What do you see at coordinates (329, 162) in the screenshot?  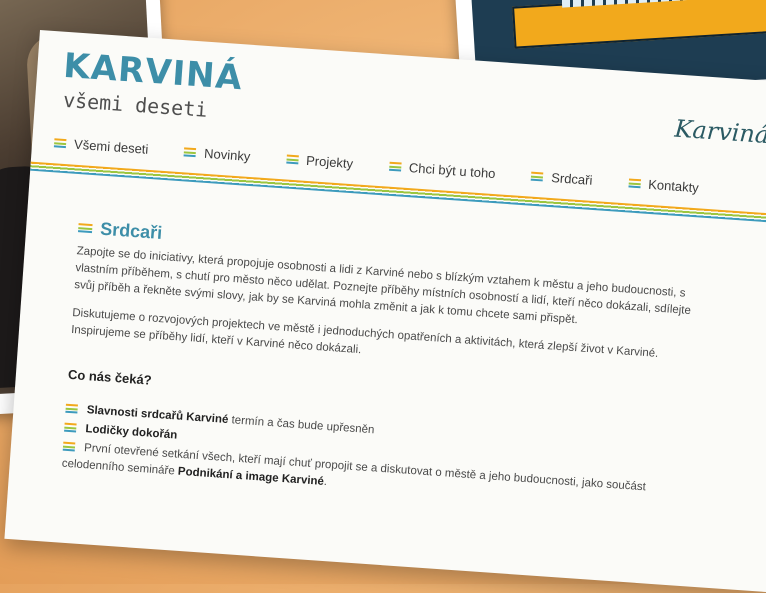 I see `nav-item-label: Projekty` at bounding box center [329, 162].